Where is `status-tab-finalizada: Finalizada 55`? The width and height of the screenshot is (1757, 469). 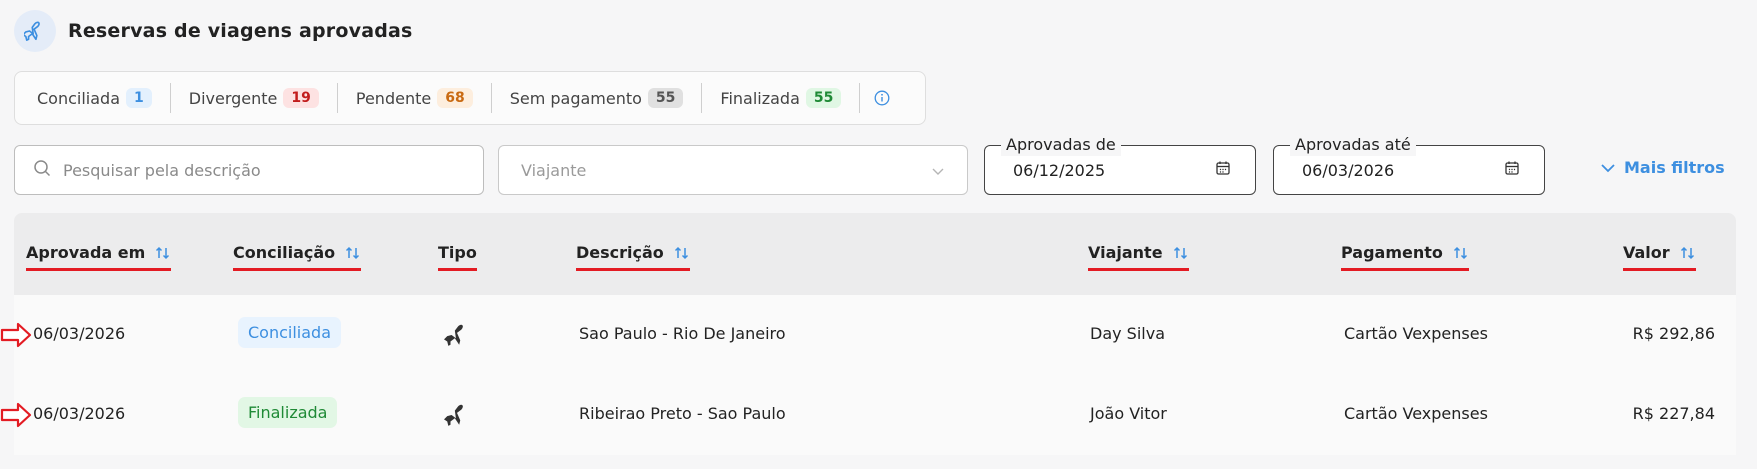
status-tab-finalizada: Finalizada 55 is located at coordinates (780, 98).